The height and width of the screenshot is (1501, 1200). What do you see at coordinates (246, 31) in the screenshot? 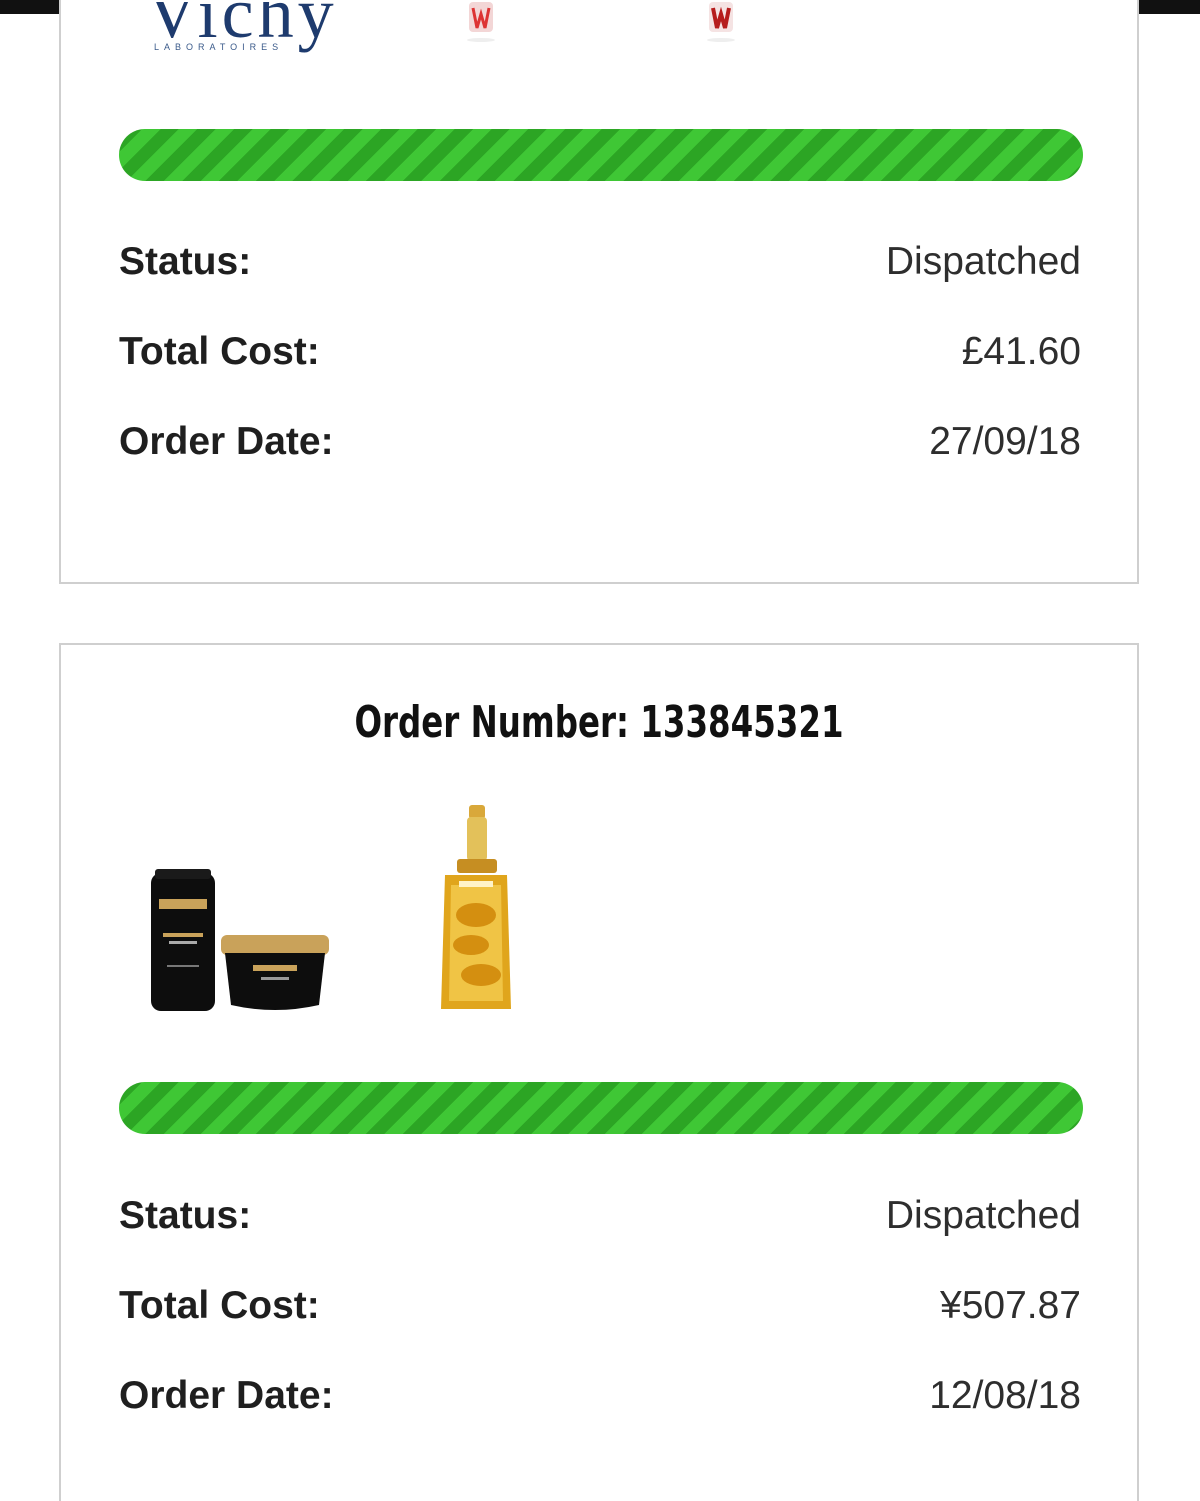
I see `vichy-logo-image: Vichy LABORATOIRES` at bounding box center [246, 31].